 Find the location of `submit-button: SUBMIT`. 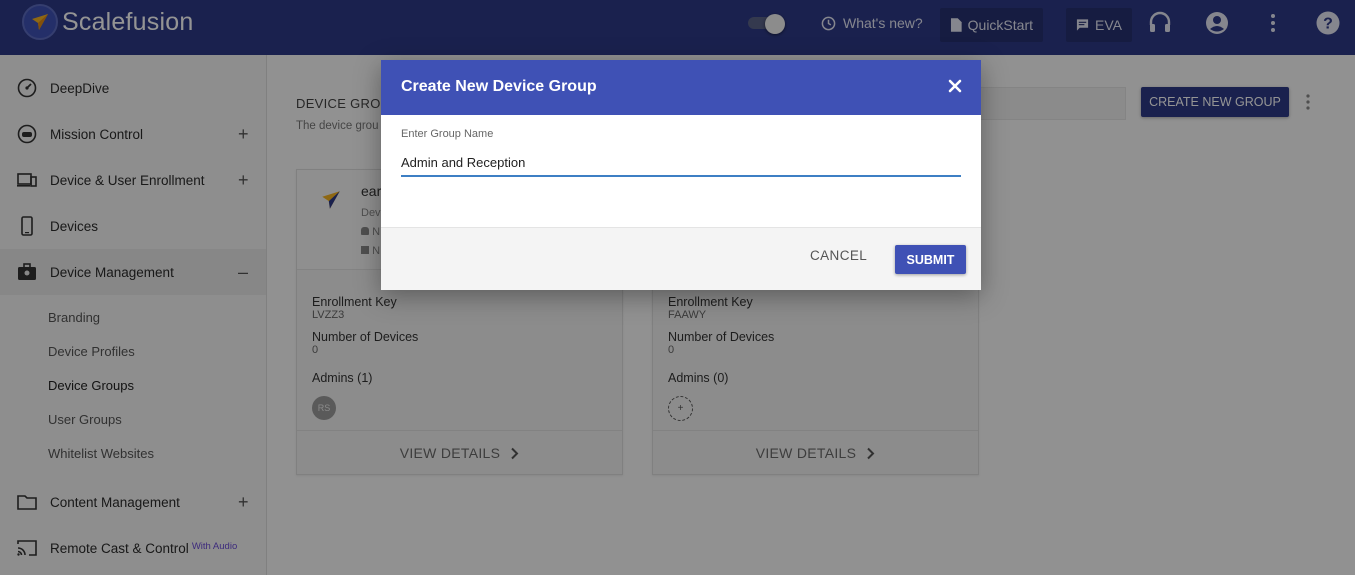

submit-button: SUBMIT is located at coordinates (930, 259).